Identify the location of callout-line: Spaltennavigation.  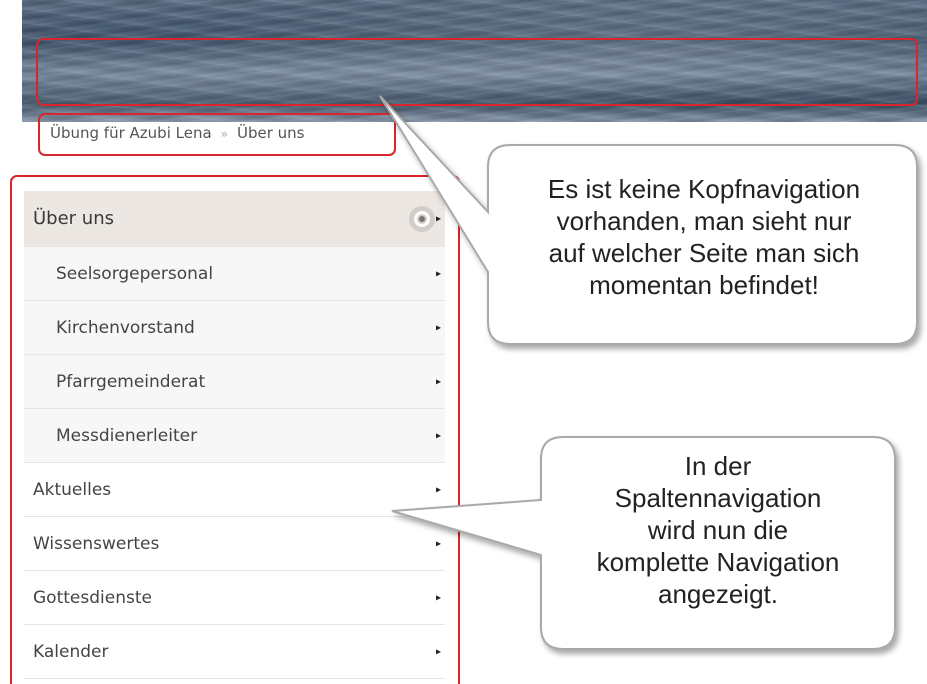
(718, 498).